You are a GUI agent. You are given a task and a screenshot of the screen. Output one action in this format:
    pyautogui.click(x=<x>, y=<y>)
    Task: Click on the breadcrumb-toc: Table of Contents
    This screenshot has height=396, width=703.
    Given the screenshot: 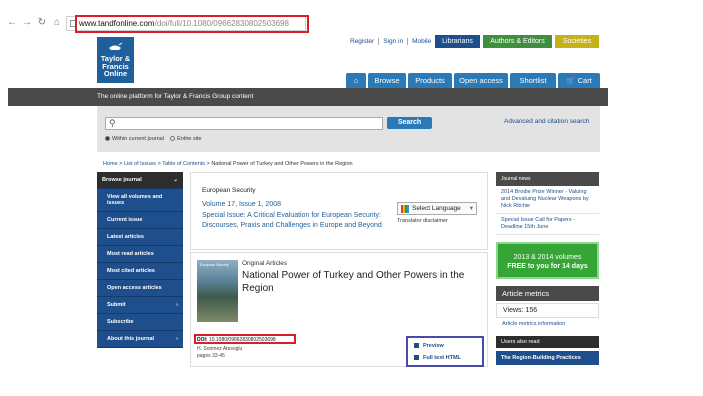 What is the action you would take?
    pyautogui.click(x=183, y=164)
    